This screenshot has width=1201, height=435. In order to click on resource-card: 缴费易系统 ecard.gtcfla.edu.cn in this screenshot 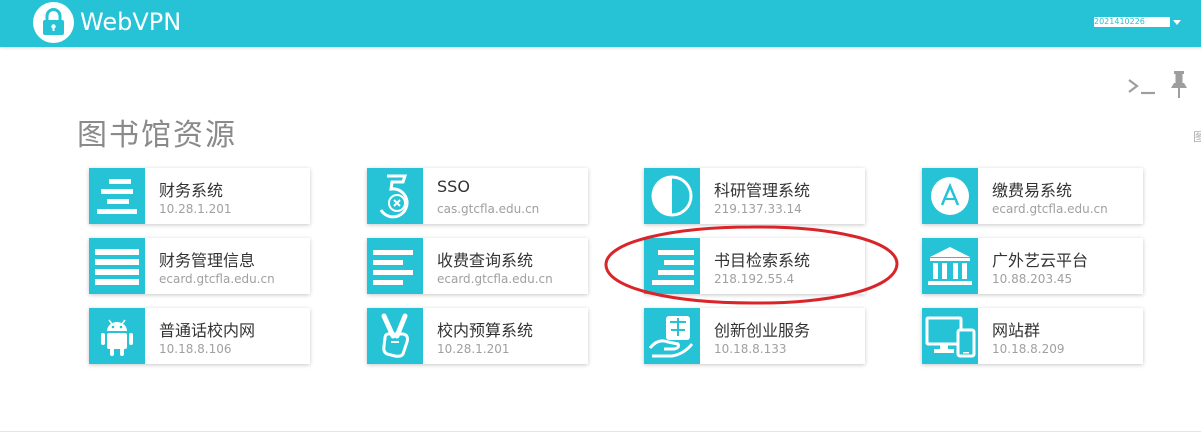, I will do `click(1032, 196)`.